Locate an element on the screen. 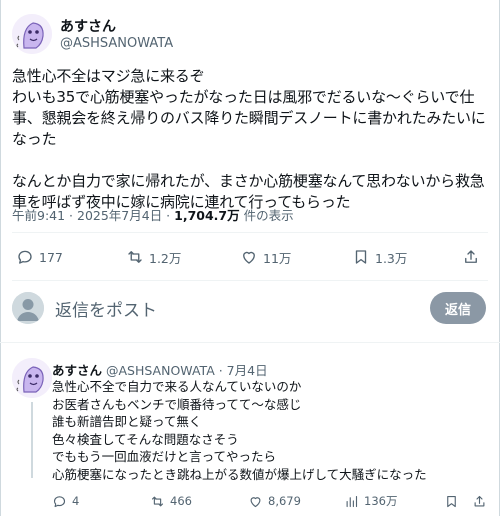 The image size is (500, 516). thread-line is located at coordinates (32, 440).